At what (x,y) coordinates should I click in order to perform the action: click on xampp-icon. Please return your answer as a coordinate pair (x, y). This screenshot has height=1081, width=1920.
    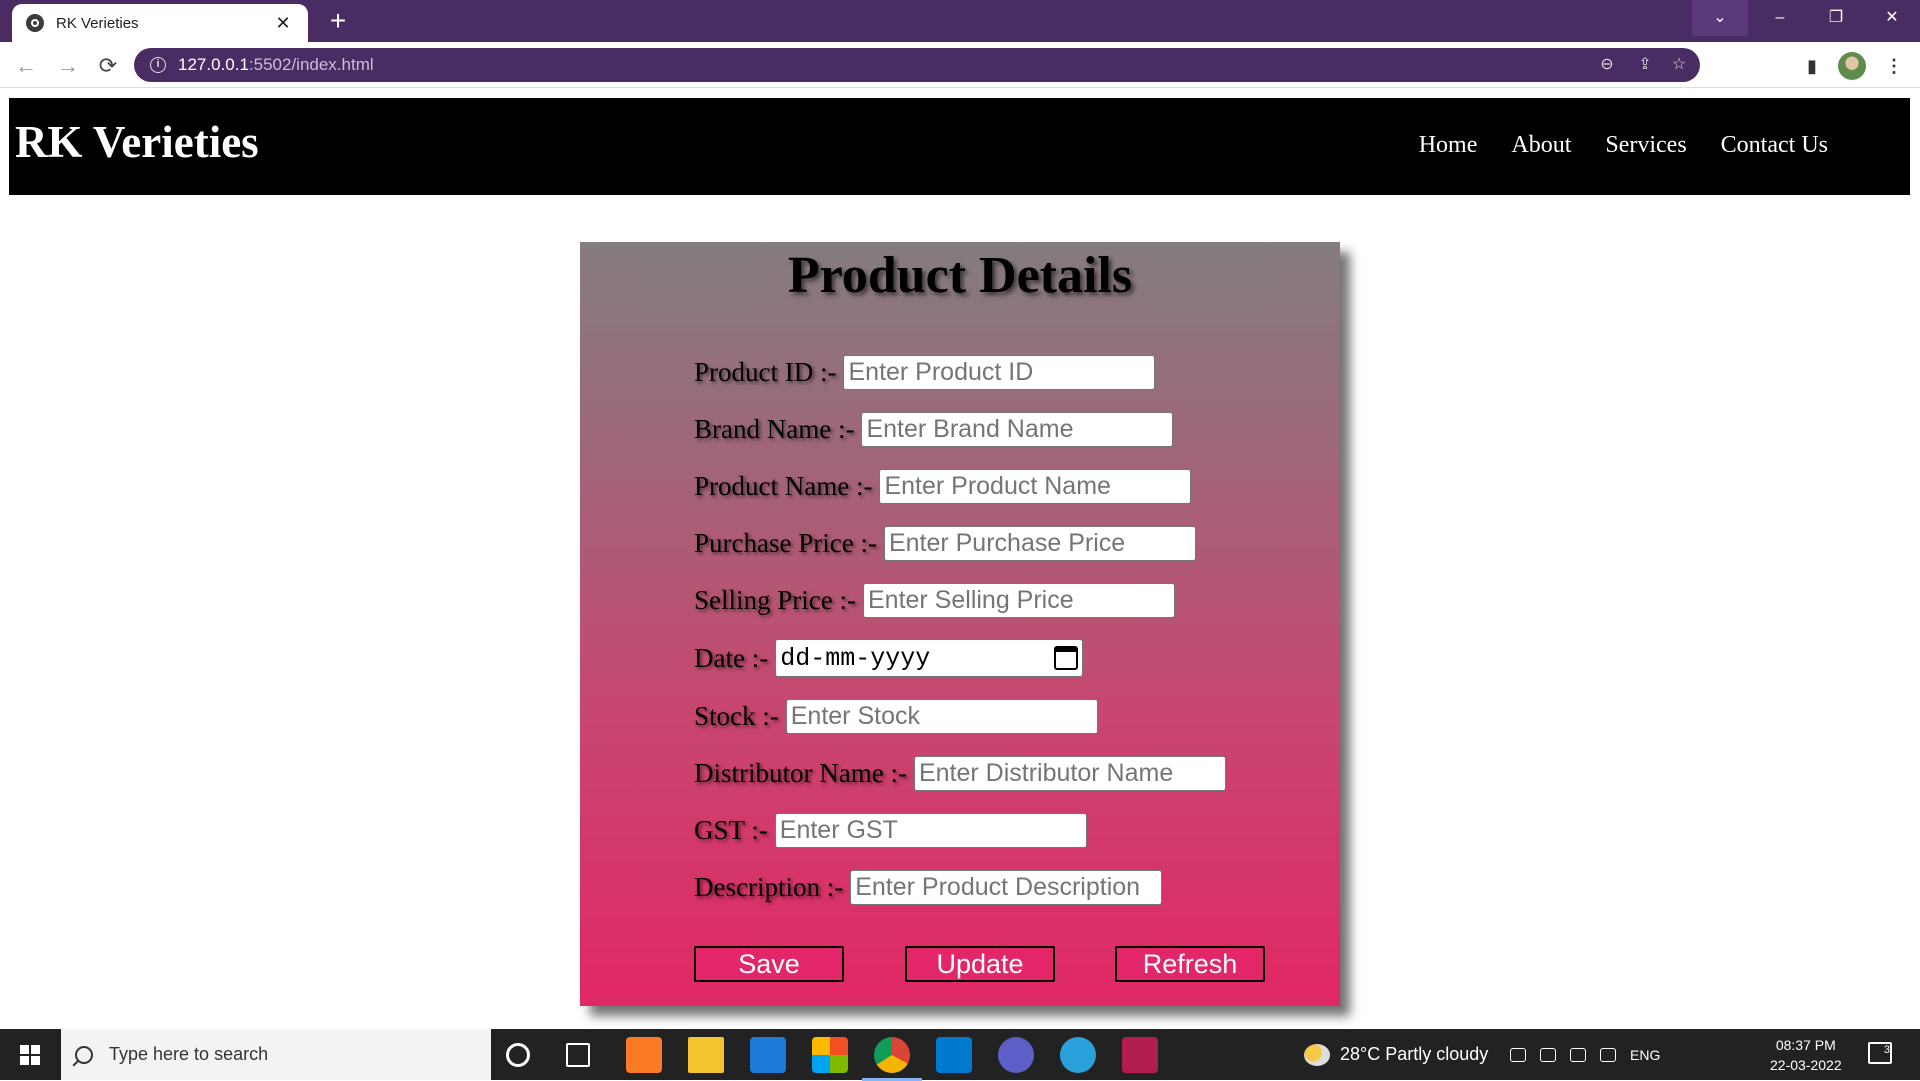
    Looking at the image, I should click on (644, 1055).